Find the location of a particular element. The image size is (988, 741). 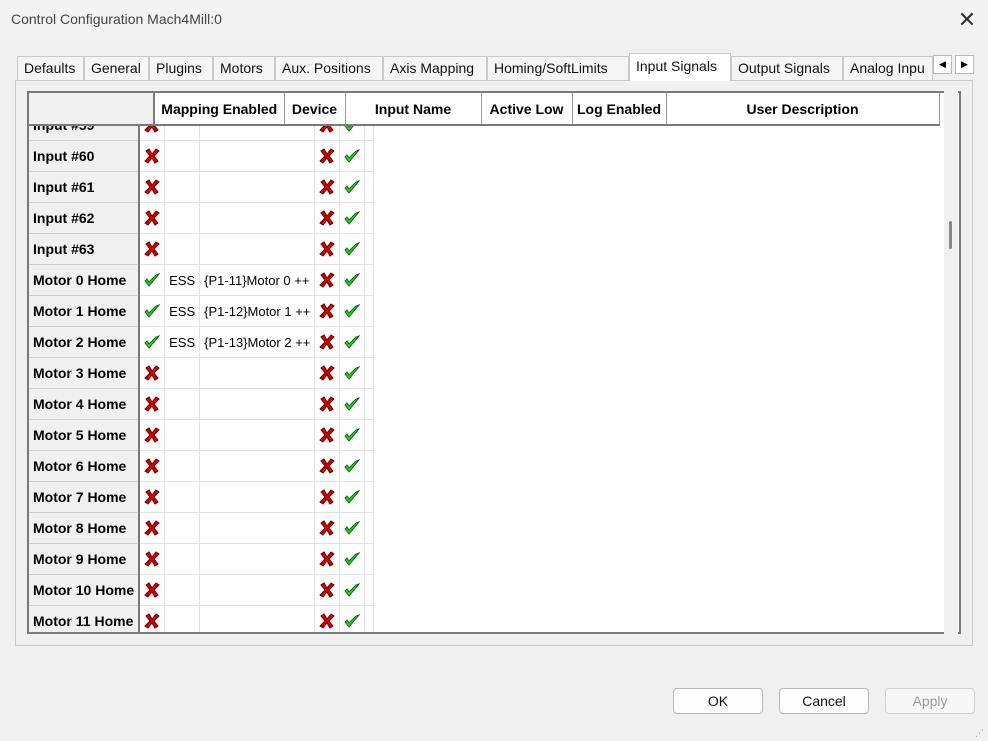

tab-motors: Motors is located at coordinates (244, 68).